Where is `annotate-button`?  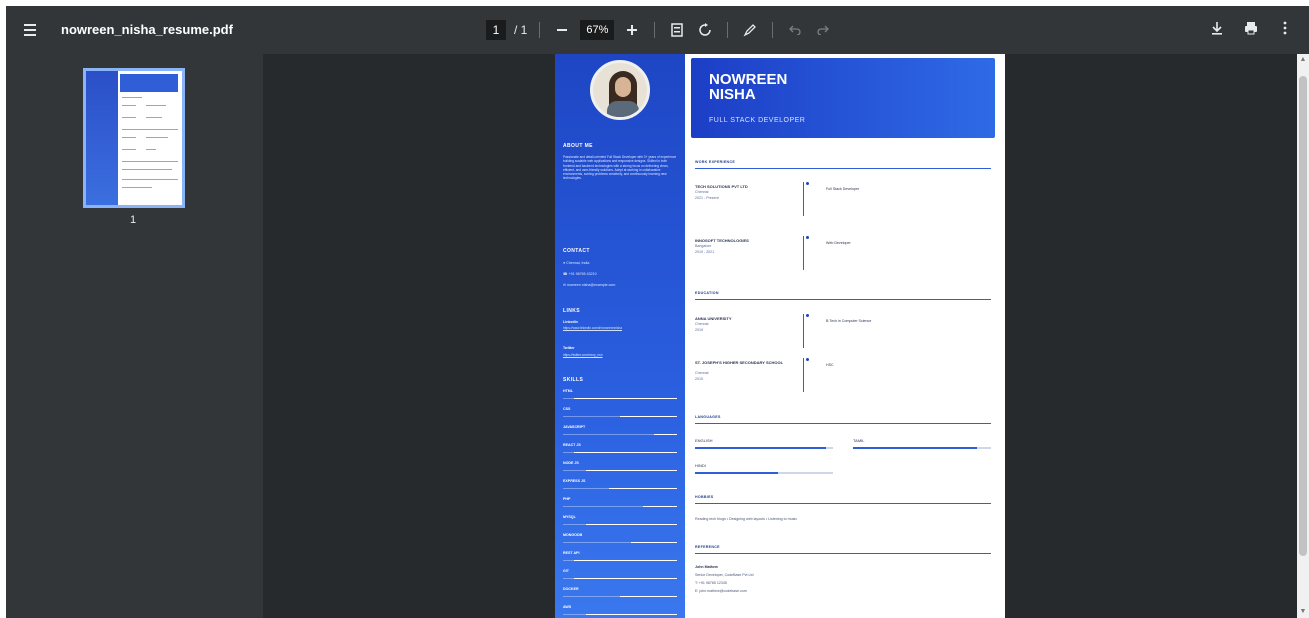
annotate-button is located at coordinates (750, 30).